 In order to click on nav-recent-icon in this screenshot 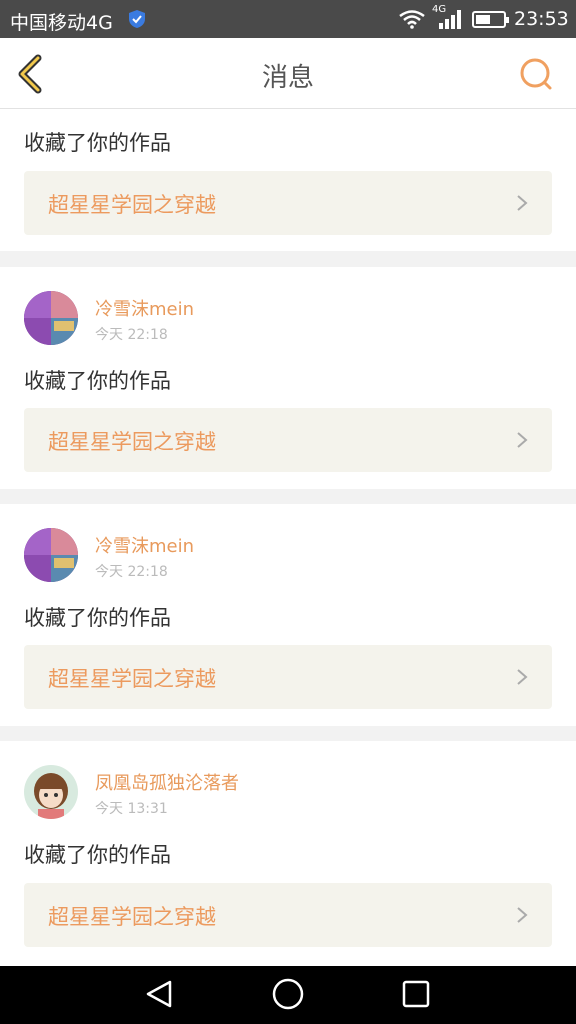, I will do `click(416, 994)`.